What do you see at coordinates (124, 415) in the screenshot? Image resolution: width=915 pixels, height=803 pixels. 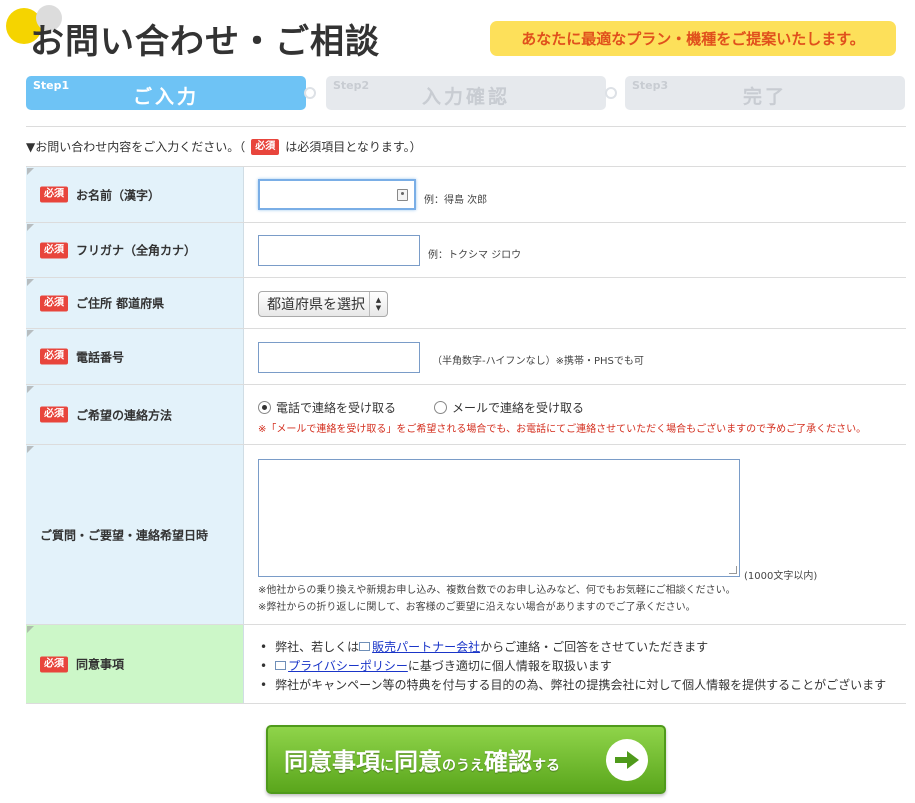 I see `field-label: ご希望の連絡方法` at bounding box center [124, 415].